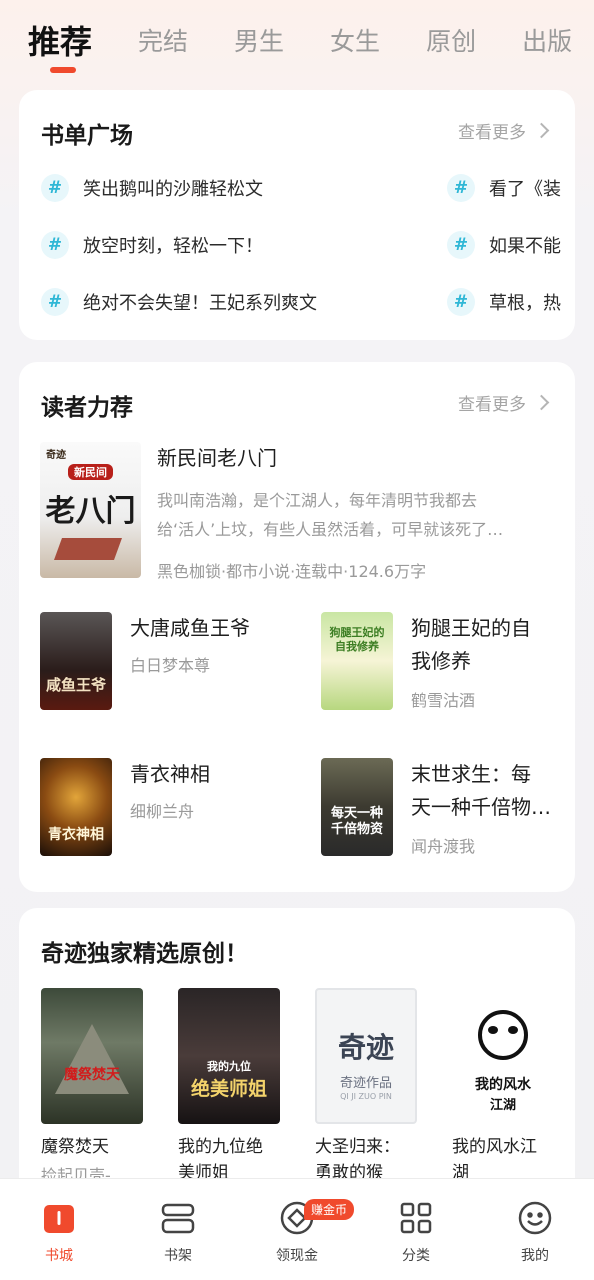  Describe the element at coordinates (356, 821) in the screenshot. I see `cover-title: 每天一种千倍物资` at that location.